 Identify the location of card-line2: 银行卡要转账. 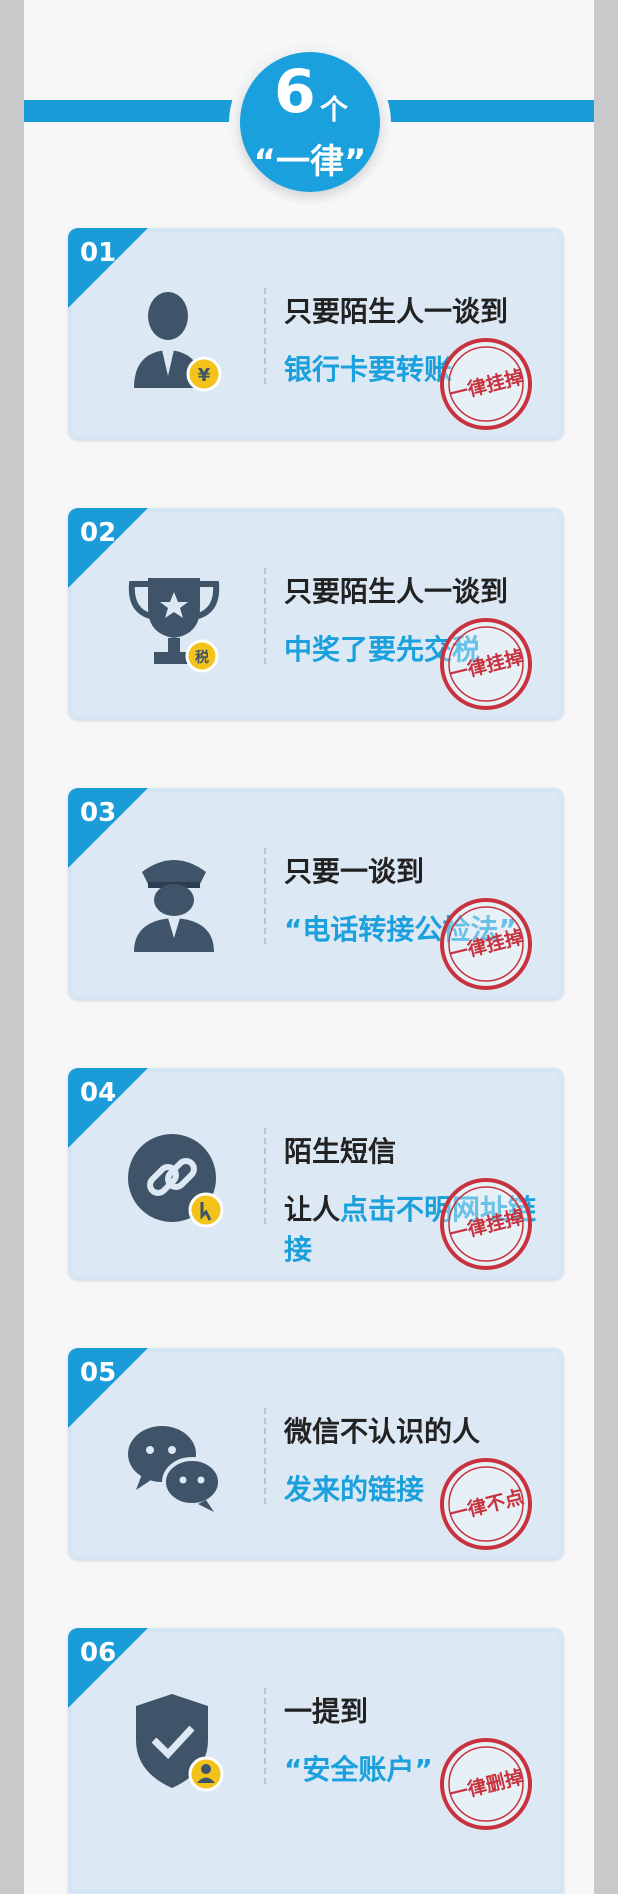
(368, 369).